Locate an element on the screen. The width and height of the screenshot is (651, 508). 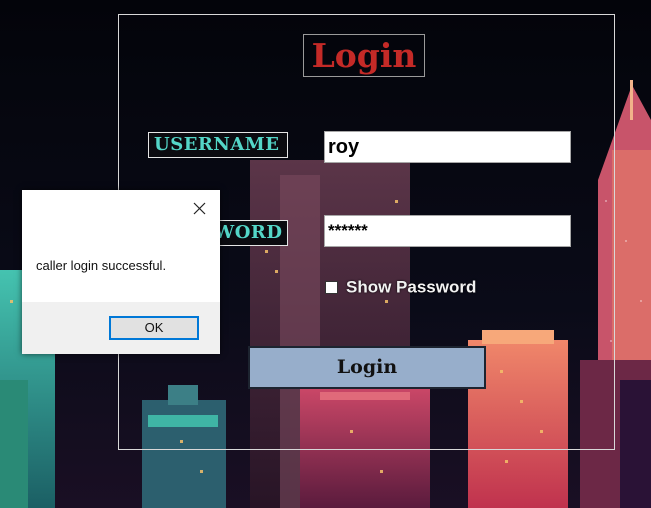
password-field: ****** is located at coordinates (447, 231).